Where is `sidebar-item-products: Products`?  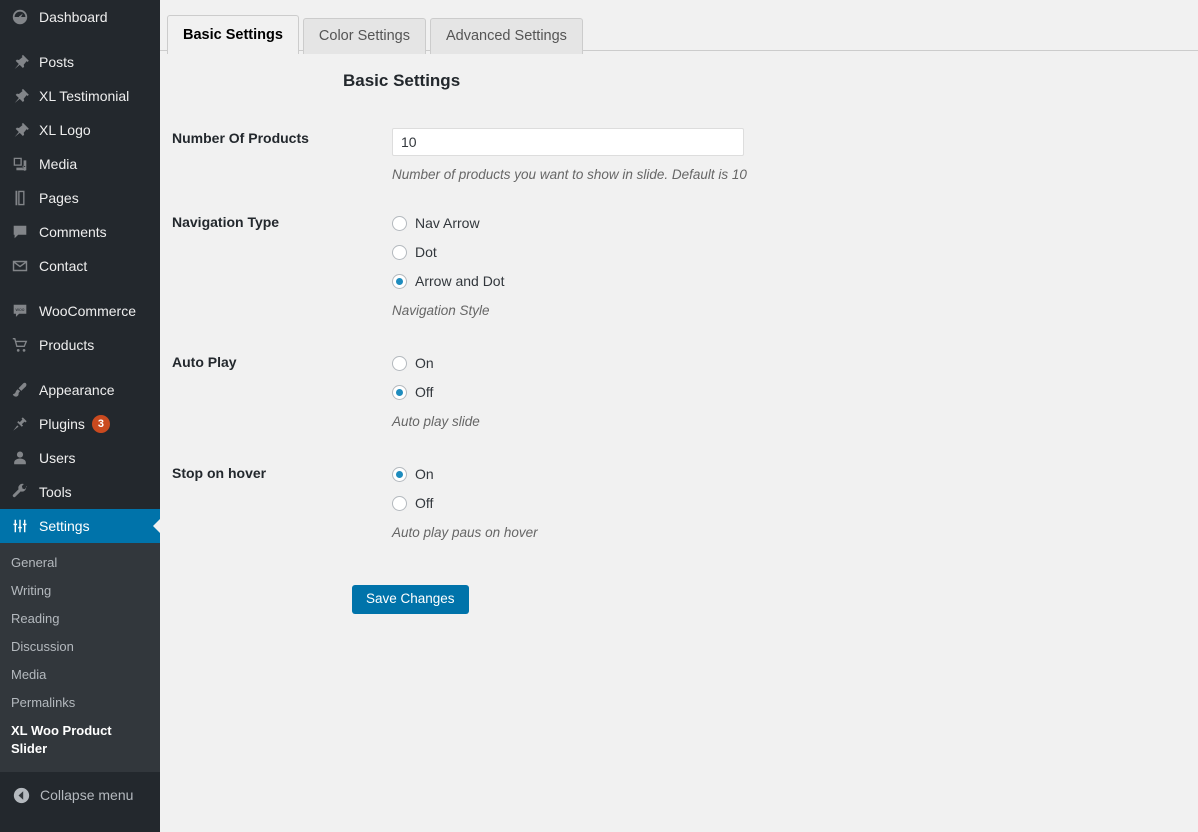 sidebar-item-products: Products is located at coordinates (80, 345).